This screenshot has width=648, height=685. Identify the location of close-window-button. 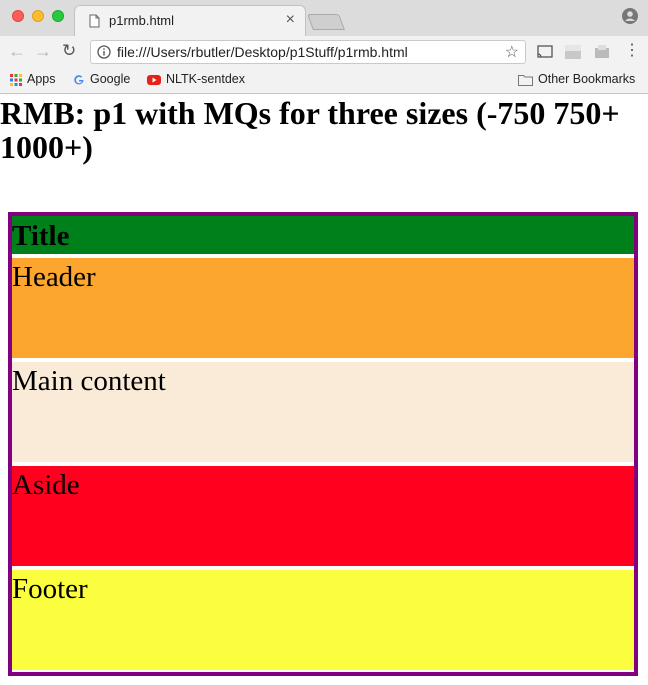
(18, 16).